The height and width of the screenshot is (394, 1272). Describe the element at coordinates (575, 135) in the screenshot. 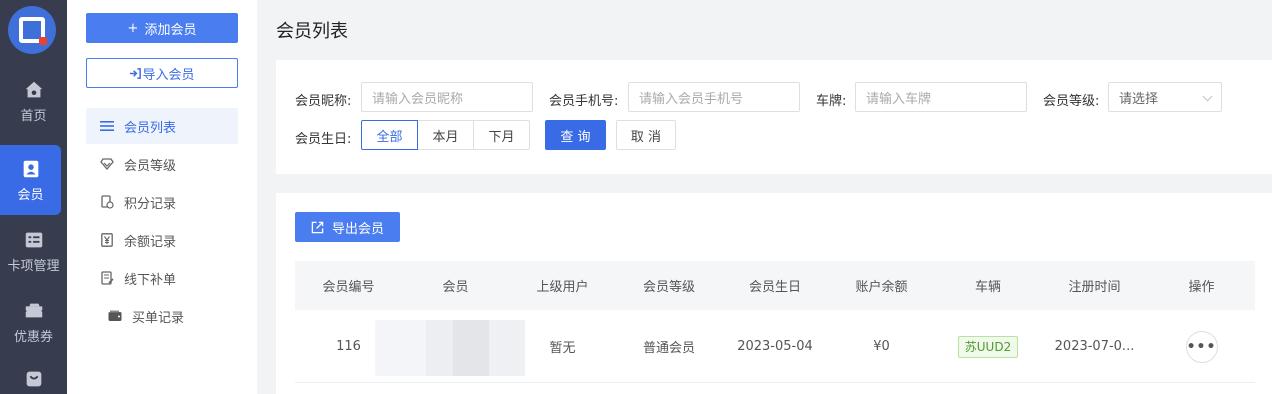

I see `query-button: 查 询` at that location.